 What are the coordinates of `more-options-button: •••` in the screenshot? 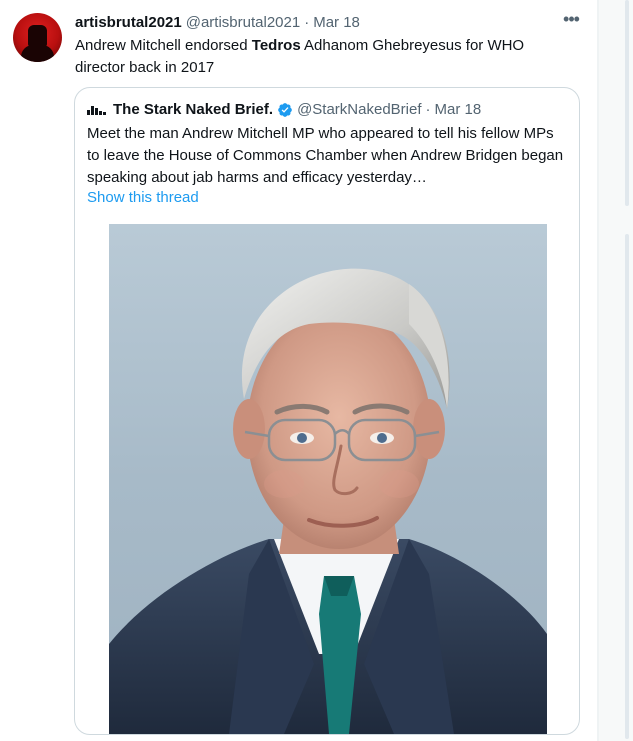 It's located at (571, 21).